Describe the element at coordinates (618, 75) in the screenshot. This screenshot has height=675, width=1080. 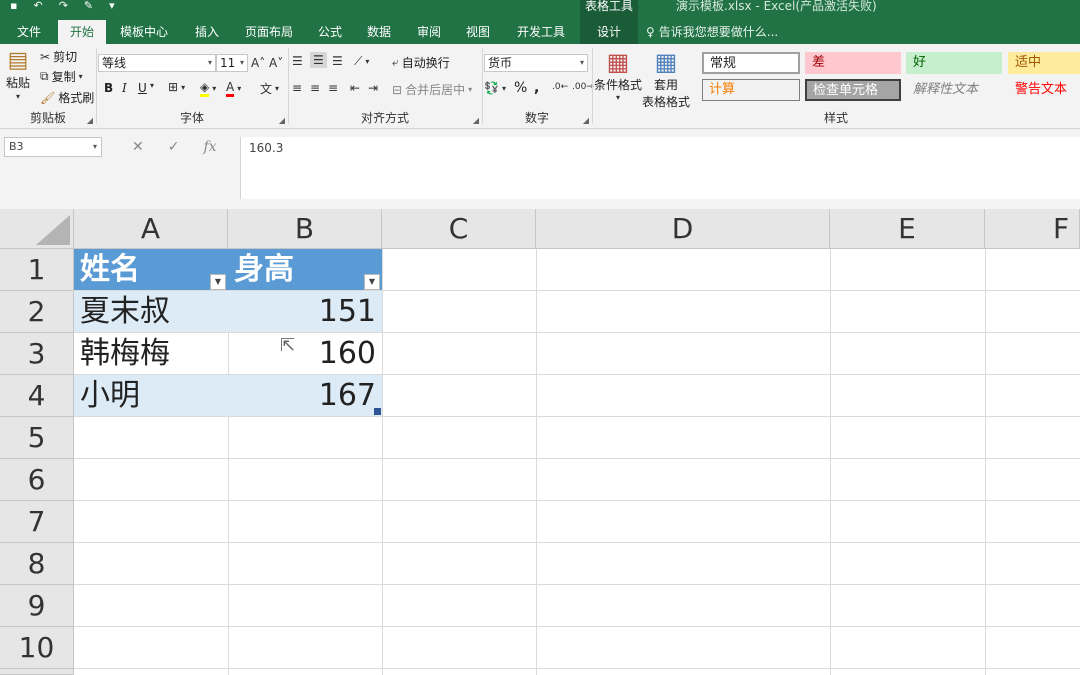
I see `conditional-formatting-button: ▦ 条件格式 ▾` at that location.